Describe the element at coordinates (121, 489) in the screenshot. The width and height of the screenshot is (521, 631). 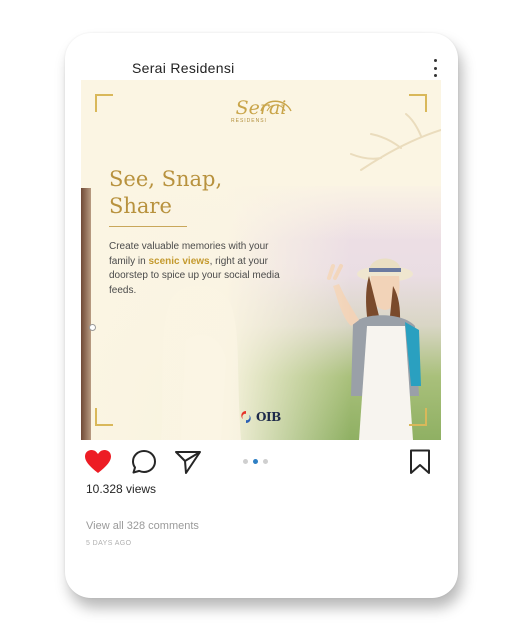
I see `view-count: 10.328 views` at that location.